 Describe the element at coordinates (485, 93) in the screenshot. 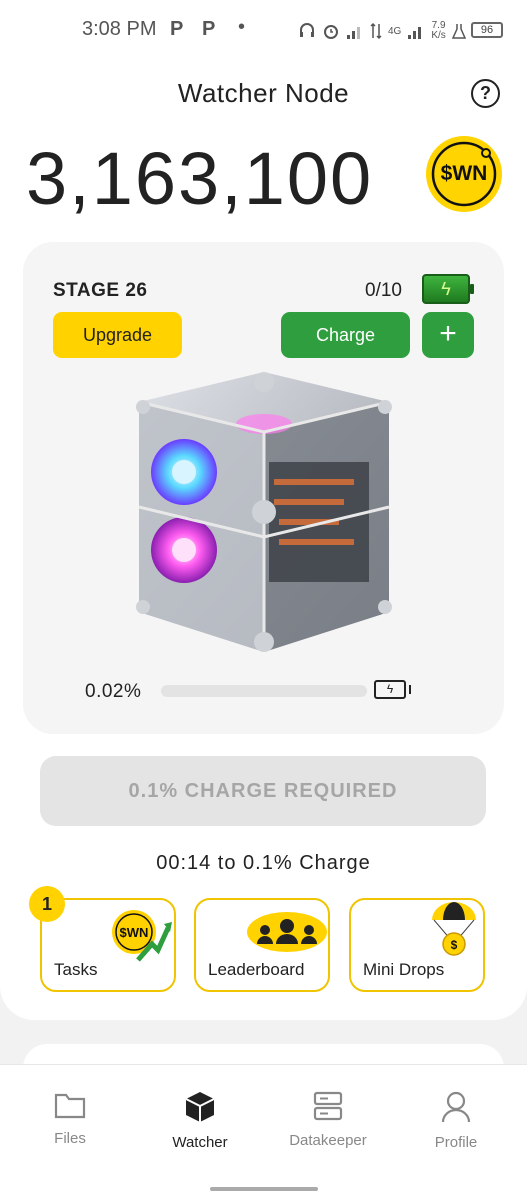

I see `help-icon: ?` at that location.